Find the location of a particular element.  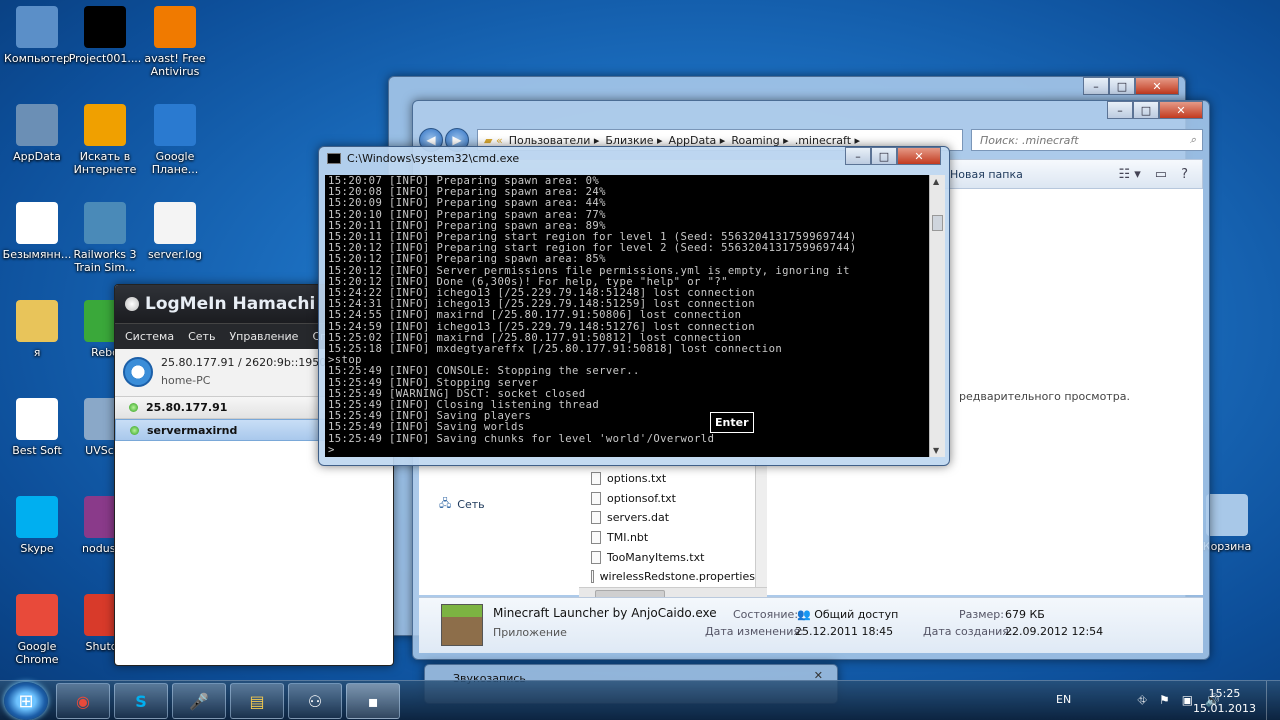

nav-item-network: 🖧 Сеть is located at coordinates (462, 504).